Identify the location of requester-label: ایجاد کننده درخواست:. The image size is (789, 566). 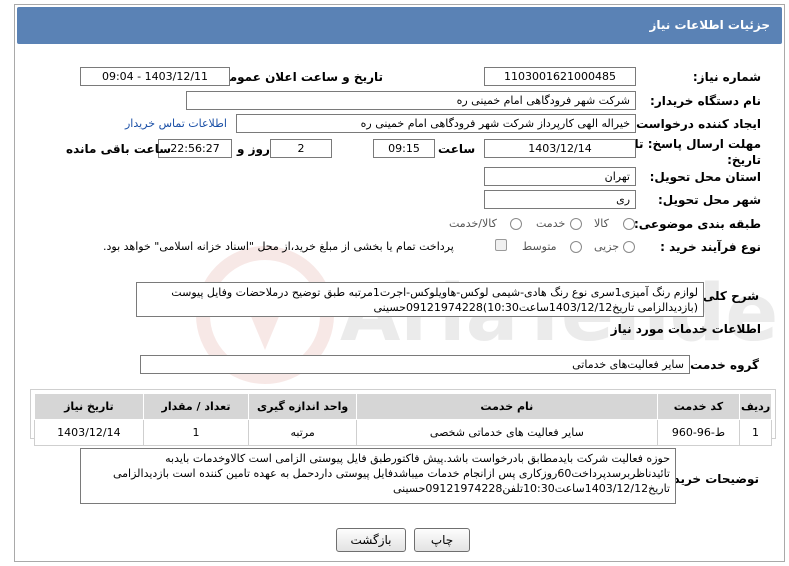
(696, 124).